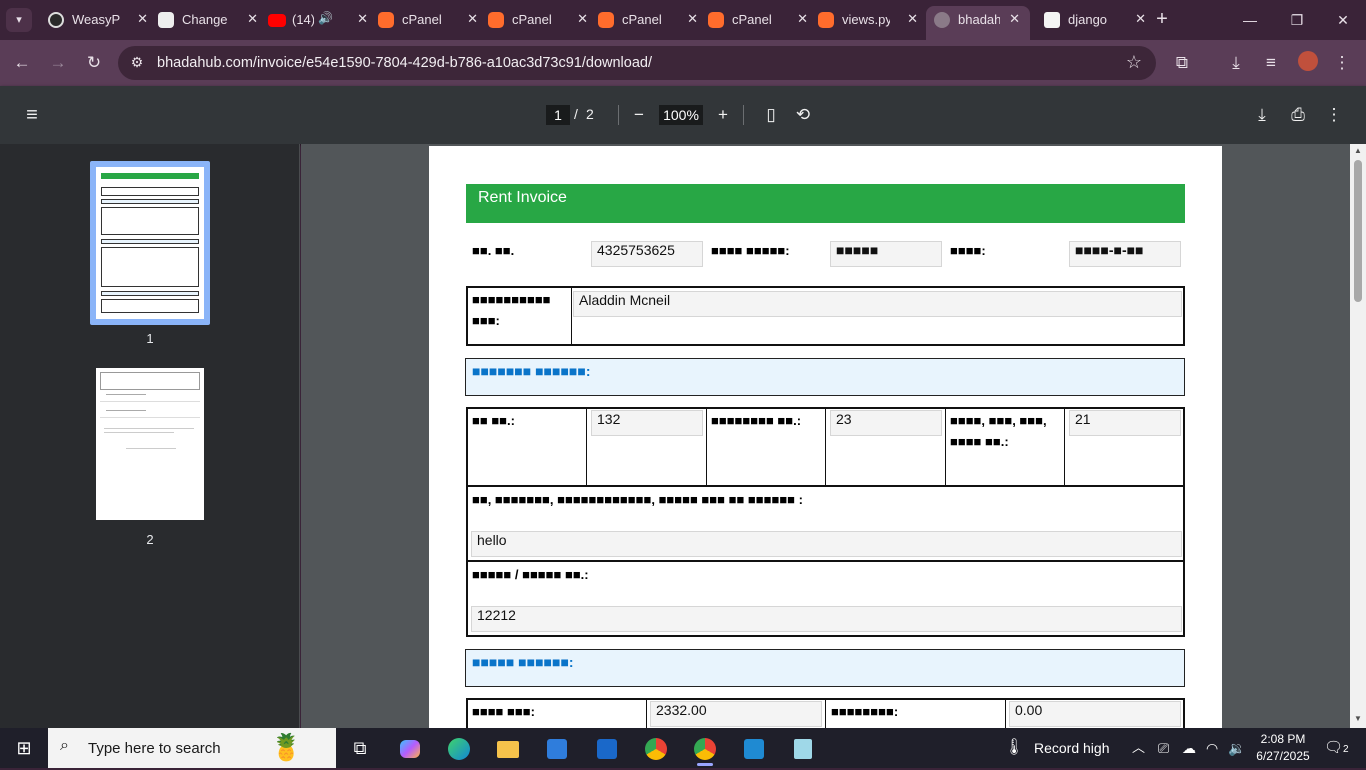 This screenshot has width=1366, height=770. Describe the element at coordinates (736, 714) in the screenshot. I see `rent-field: 2332.00` at that location.